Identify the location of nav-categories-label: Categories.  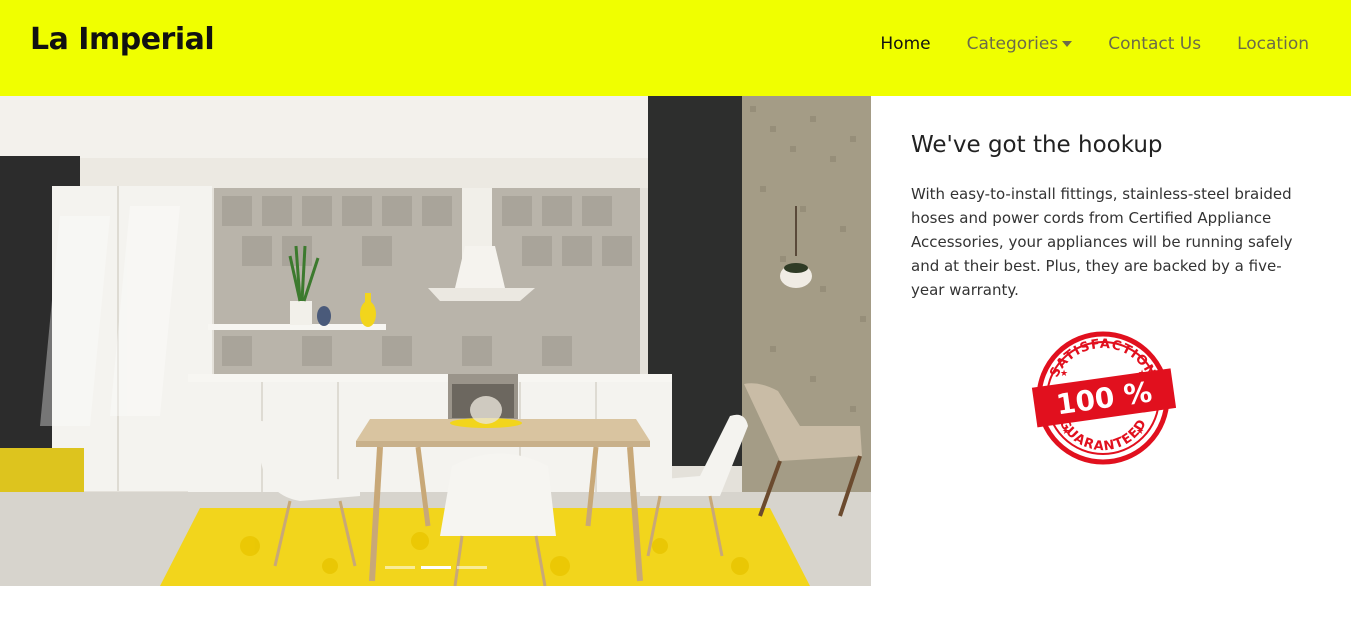
(1012, 44).